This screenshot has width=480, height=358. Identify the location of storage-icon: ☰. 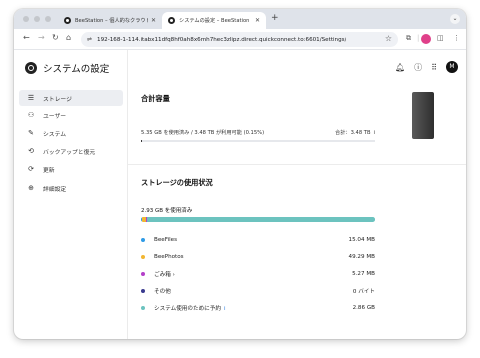
(31, 98).